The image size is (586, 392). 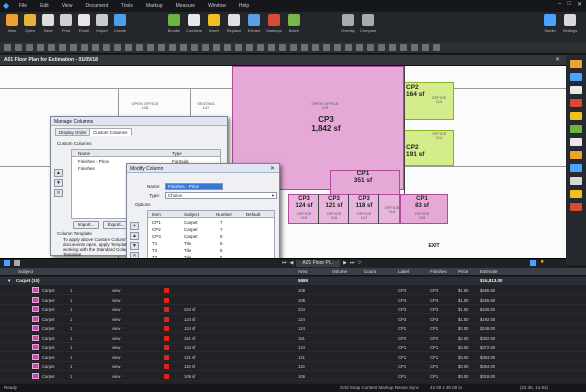 What do you see at coordinates (120, 23) in the screenshot?
I see `create-button: Create` at bounding box center [120, 23].